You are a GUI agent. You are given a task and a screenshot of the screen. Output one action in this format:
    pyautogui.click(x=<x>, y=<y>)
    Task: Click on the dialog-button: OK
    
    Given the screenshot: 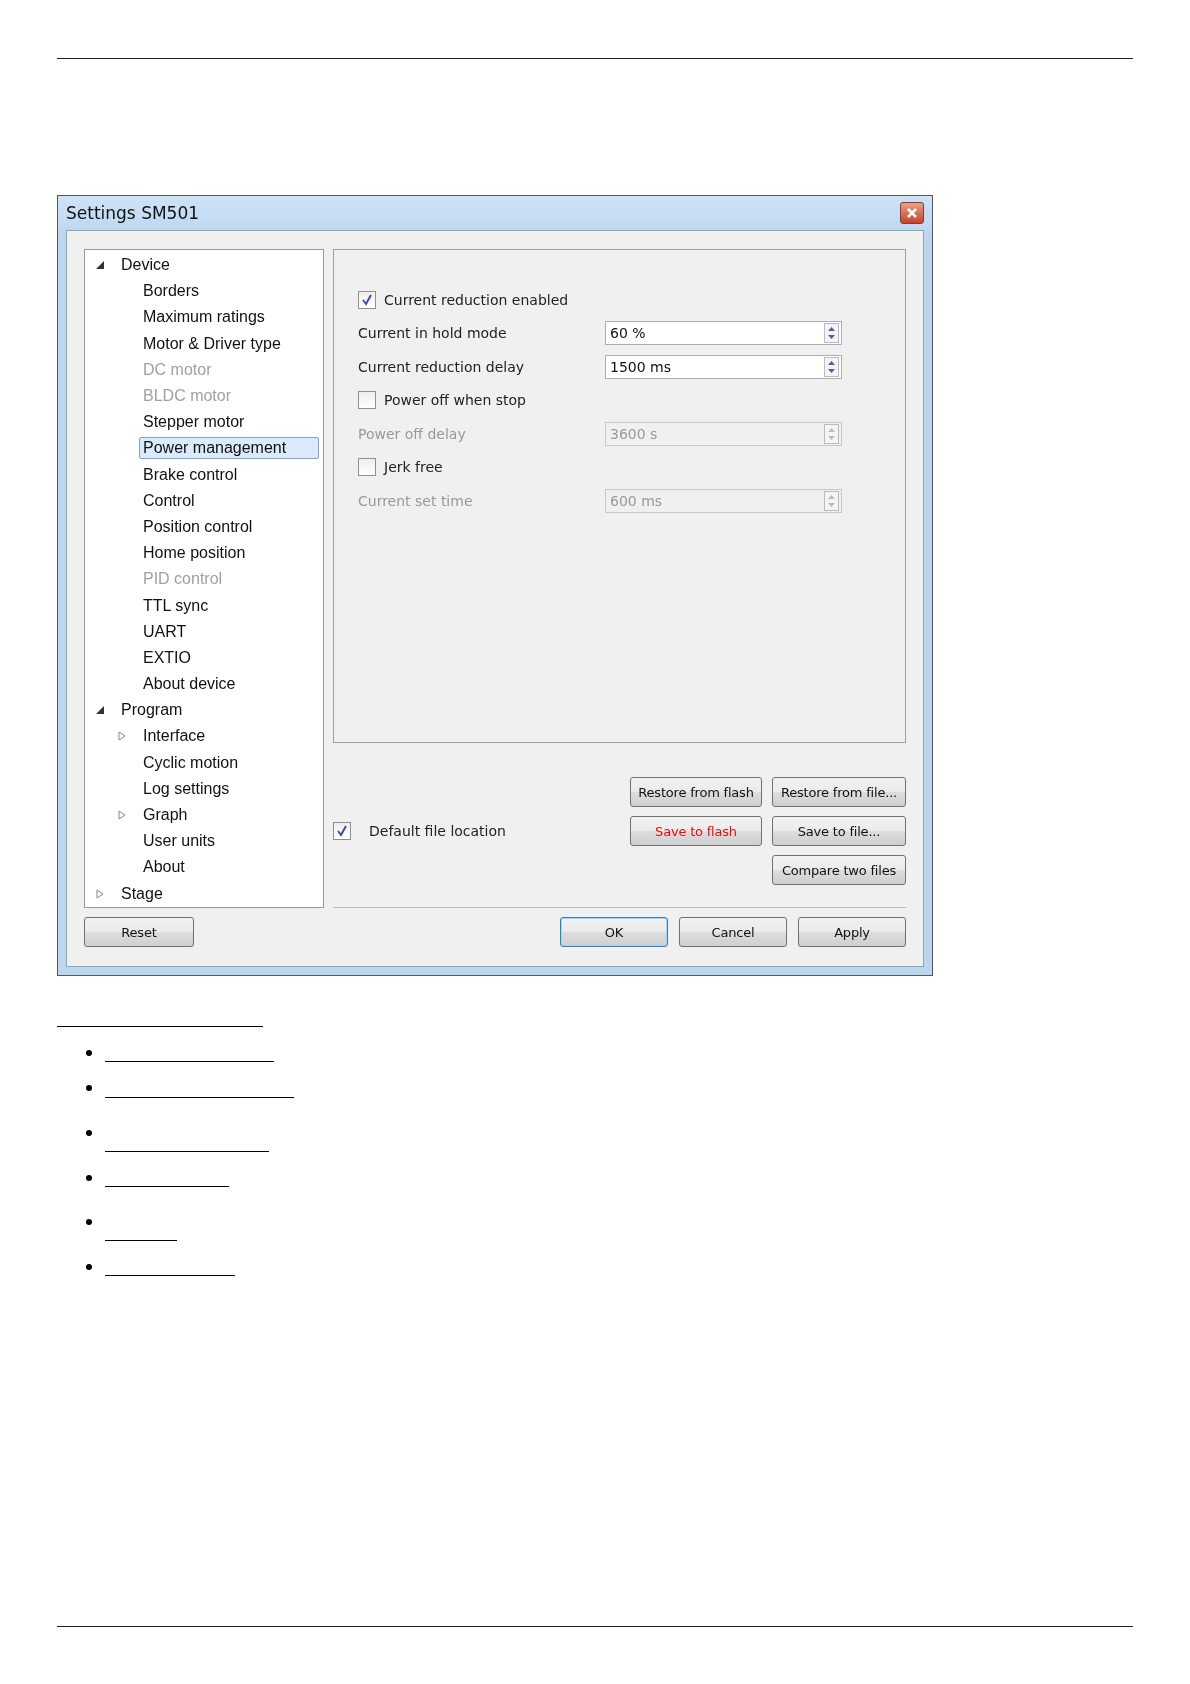 What is the action you would take?
    pyautogui.click(x=614, y=932)
    